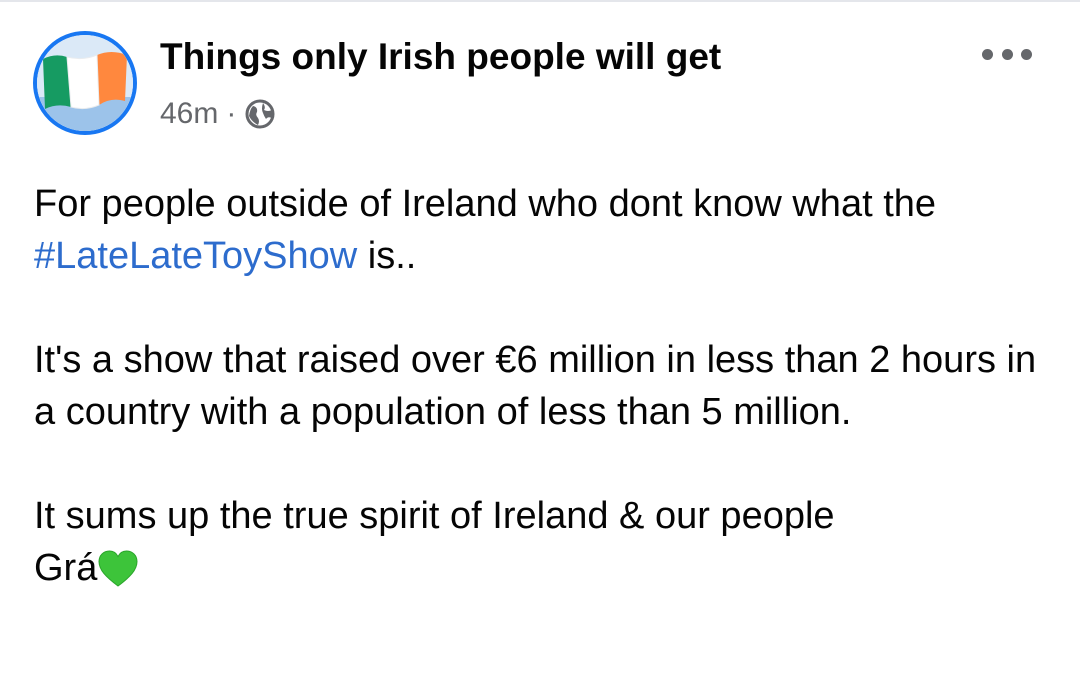 This screenshot has height=685, width=1080. Describe the element at coordinates (118, 576) in the screenshot. I see `green-heart-icon` at that location.